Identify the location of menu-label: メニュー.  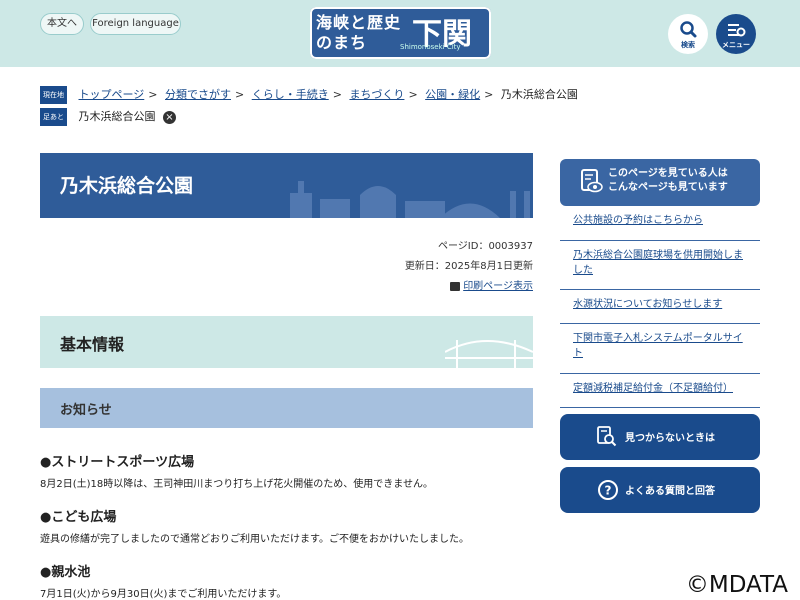
(736, 45).